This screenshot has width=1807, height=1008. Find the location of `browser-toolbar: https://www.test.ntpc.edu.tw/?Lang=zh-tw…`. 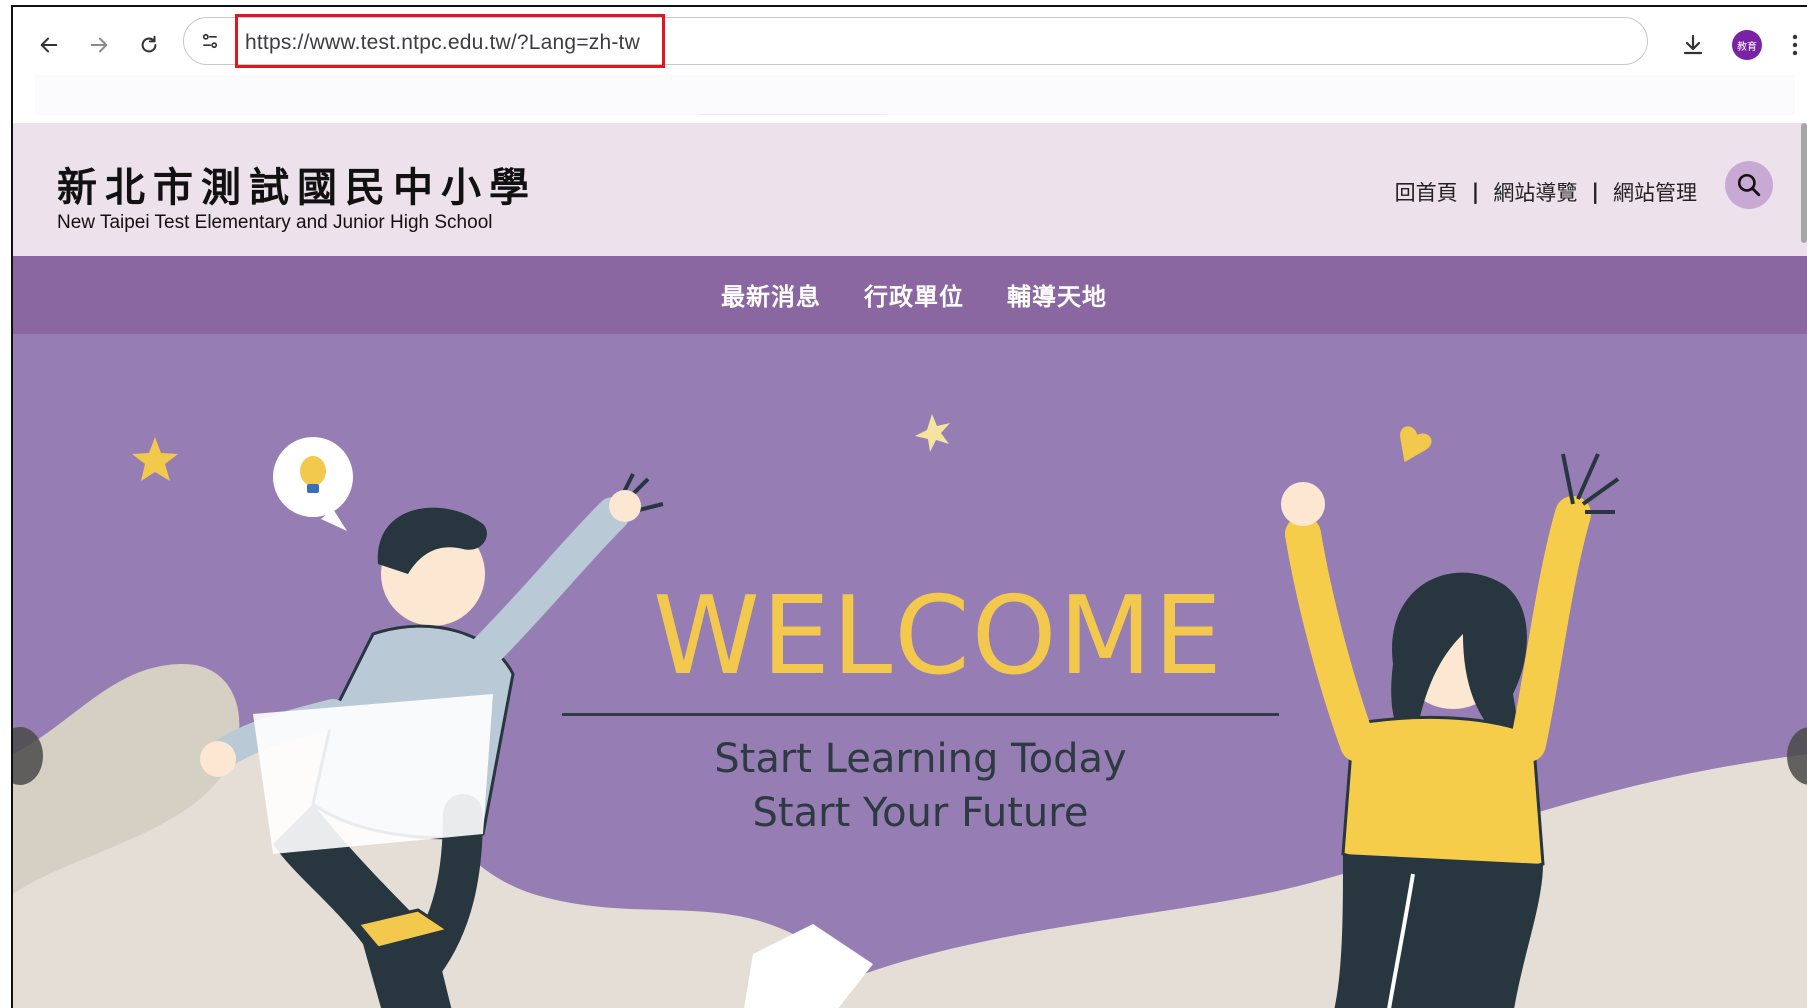

browser-toolbar: https://www.test.ntpc.edu.tw/?Lang=zh-tw… is located at coordinates (910, 43).